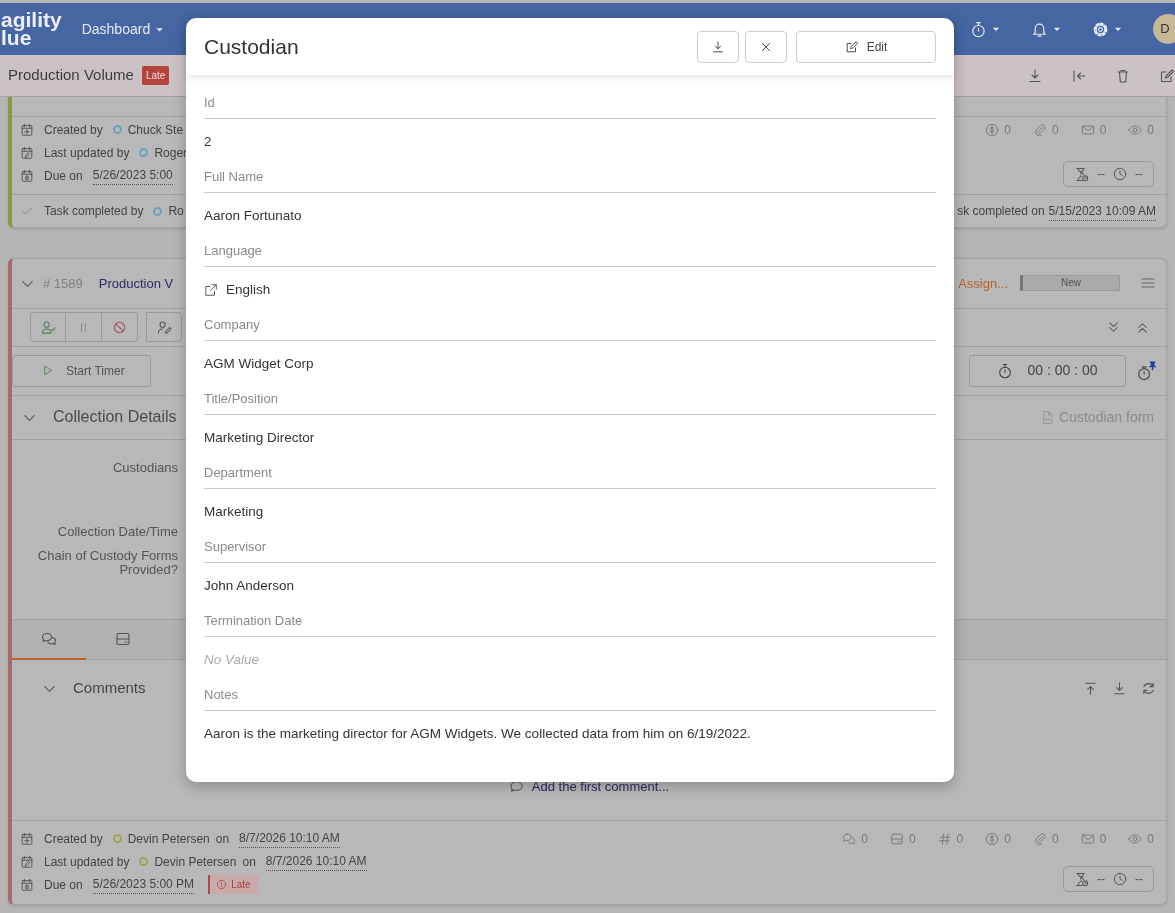  I want to click on field-label: Chain of Custody Forms Provided?, so click(107, 563).